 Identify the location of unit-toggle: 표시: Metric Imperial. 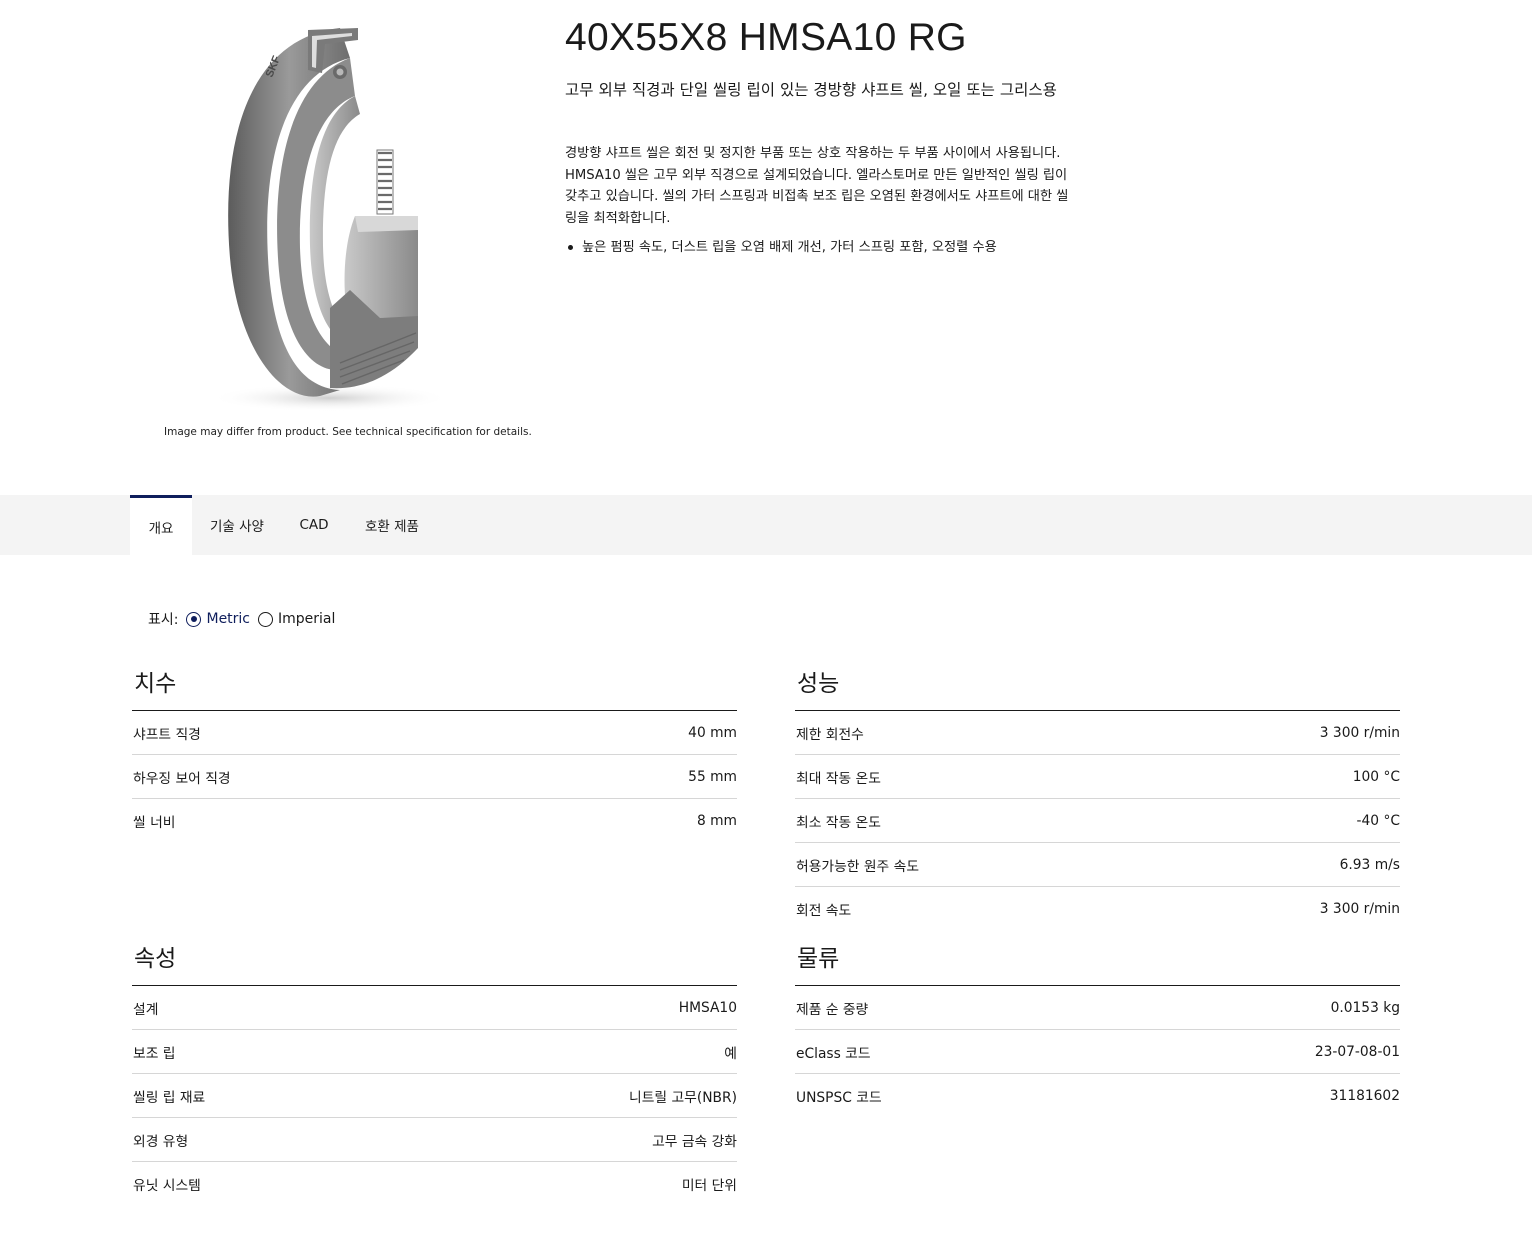
(245, 619).